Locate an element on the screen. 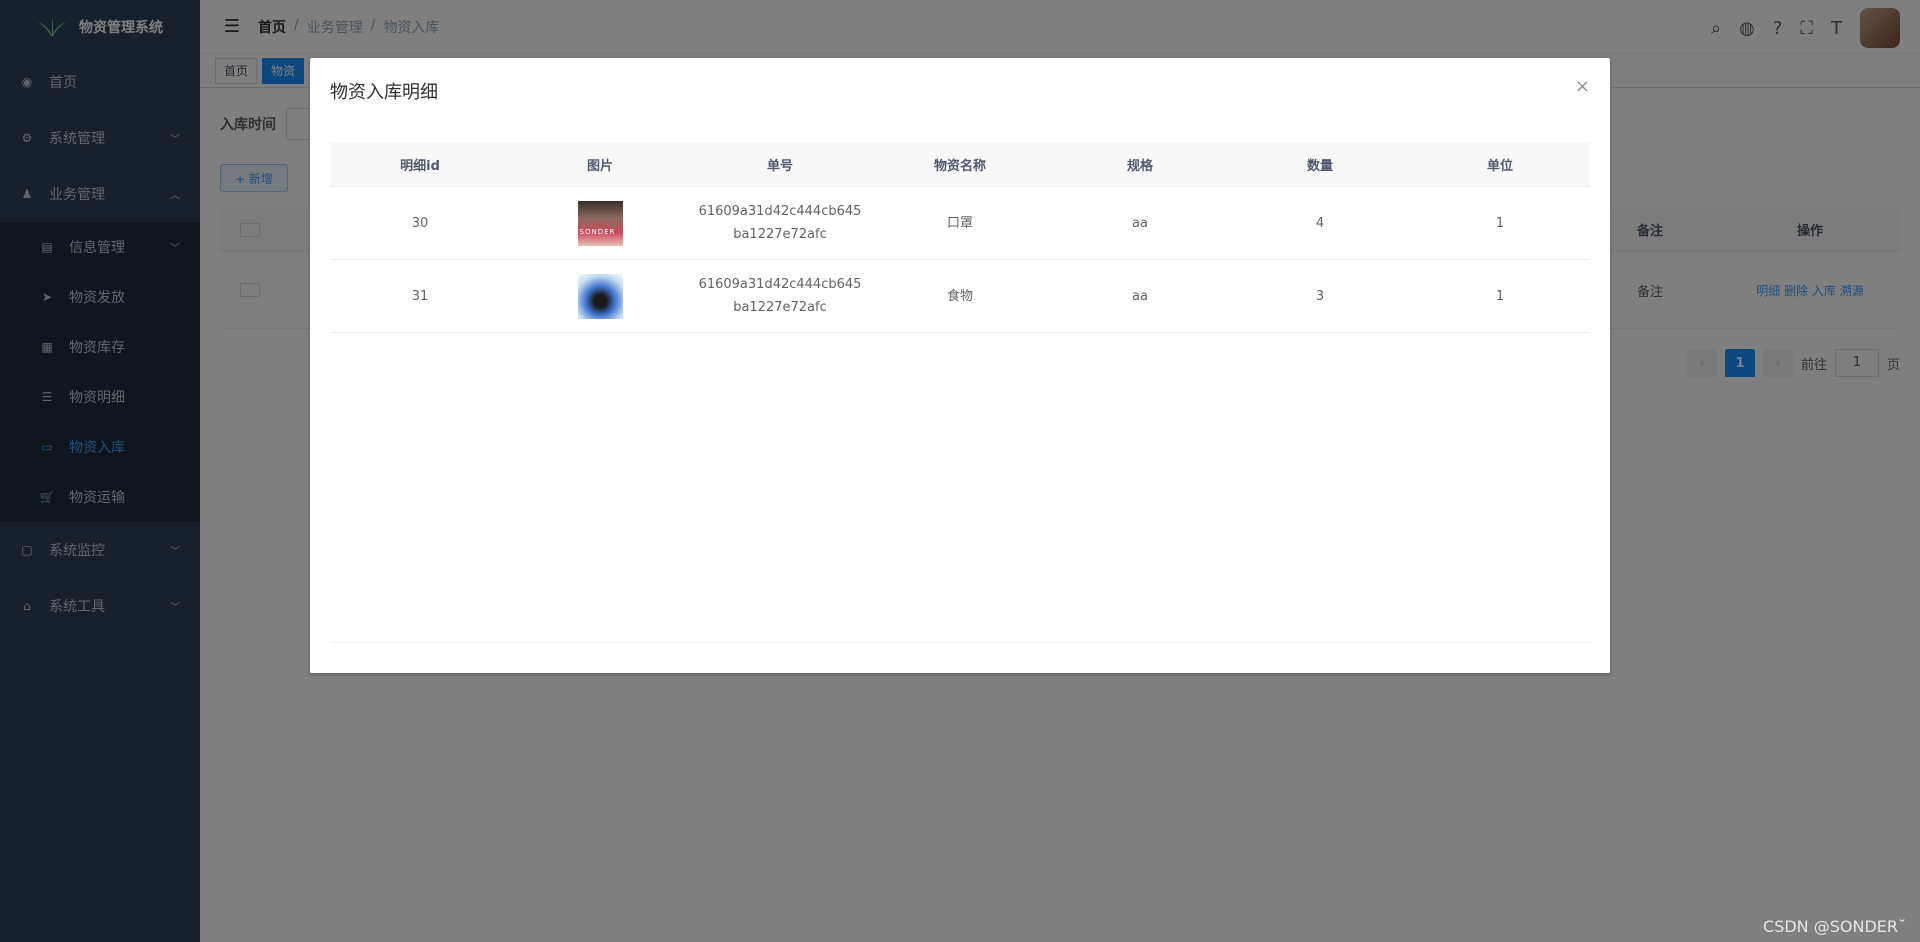  cell-image is located at coordinates (600, 296).